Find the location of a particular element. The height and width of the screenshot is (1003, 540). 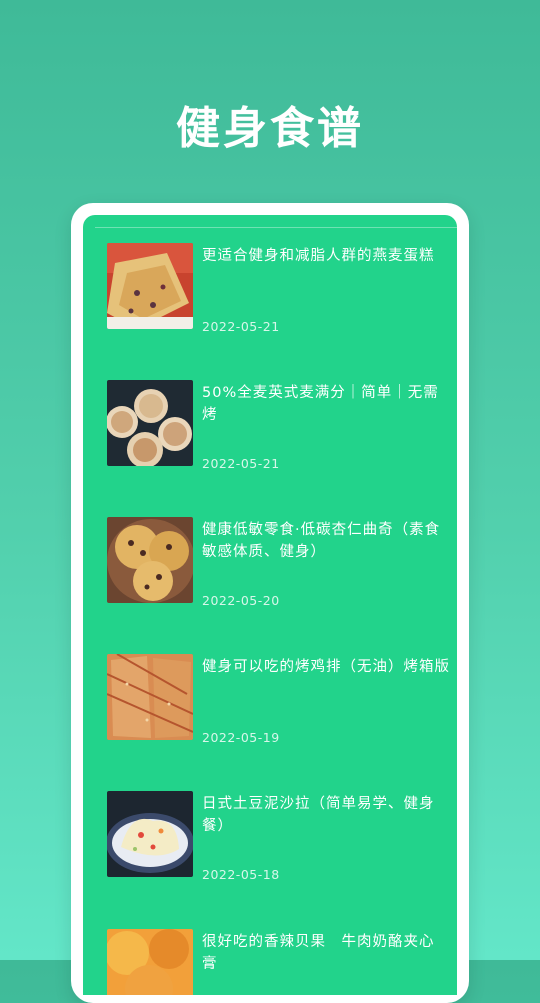

list-item: 更适合健身和减脂人群的燕麦蛋糕 2022-05-21 is located at coordinates (270, 274).